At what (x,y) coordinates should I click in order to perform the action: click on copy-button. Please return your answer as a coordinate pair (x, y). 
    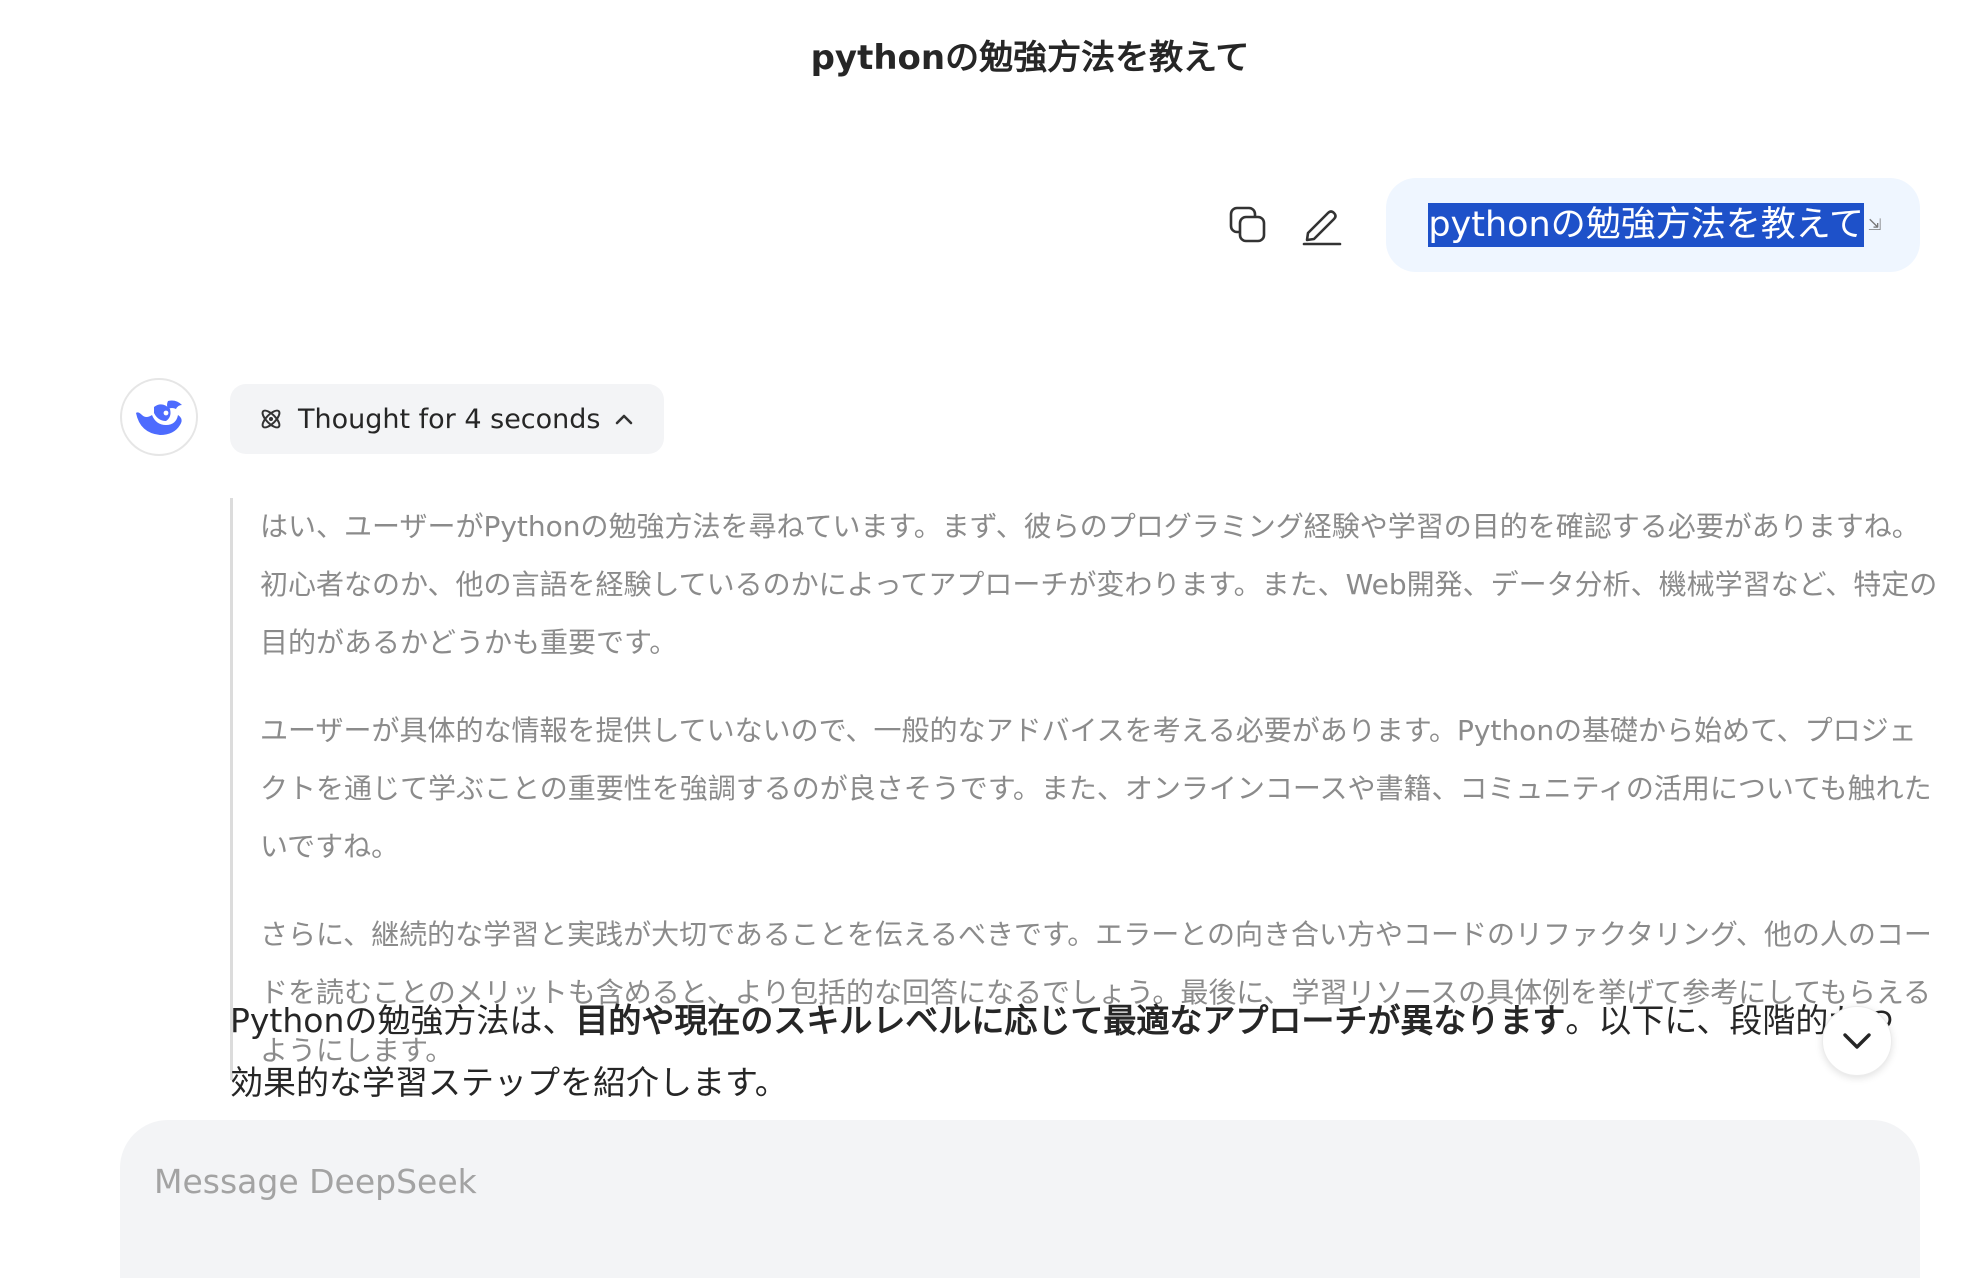
    Looking at the image, I should click on (1248, 225).